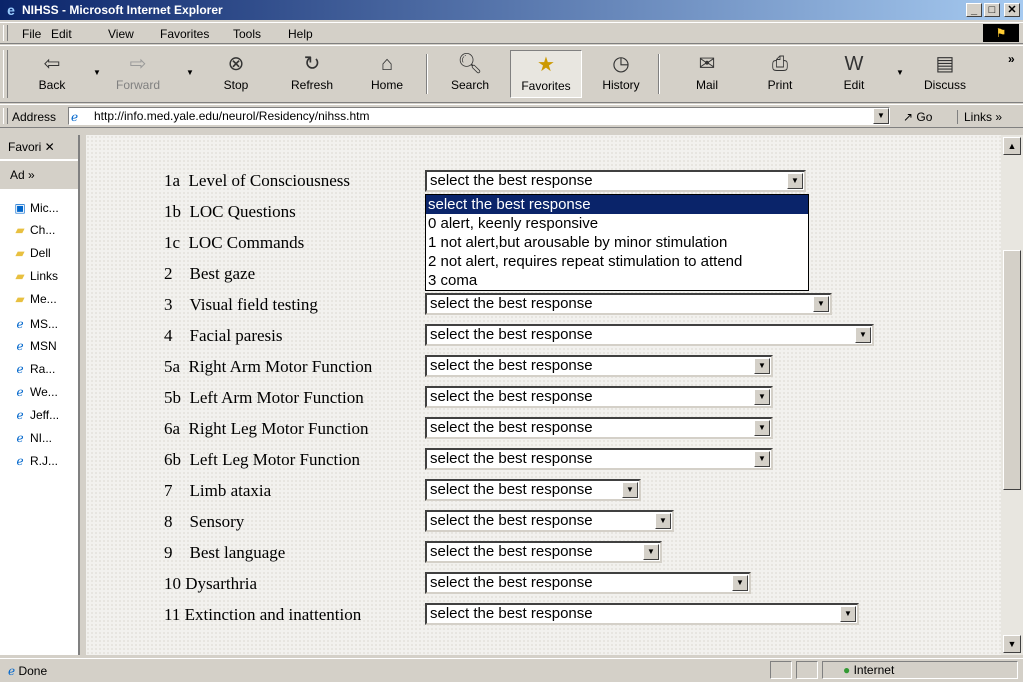 The width and height of the screenshot is (1023, 682). I want to click on mail-button: ✉ Mail, so click(707, 74).